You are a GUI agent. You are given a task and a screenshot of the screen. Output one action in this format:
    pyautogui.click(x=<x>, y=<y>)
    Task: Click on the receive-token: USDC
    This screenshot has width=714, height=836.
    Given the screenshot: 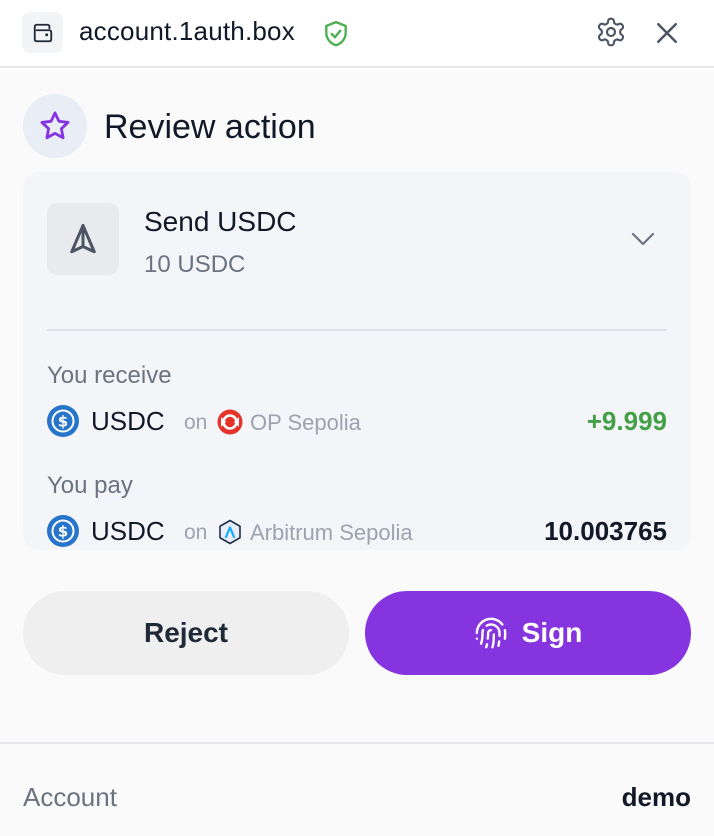 What is the action you would take?
    pyautogui.click(x=128, y=421)
    